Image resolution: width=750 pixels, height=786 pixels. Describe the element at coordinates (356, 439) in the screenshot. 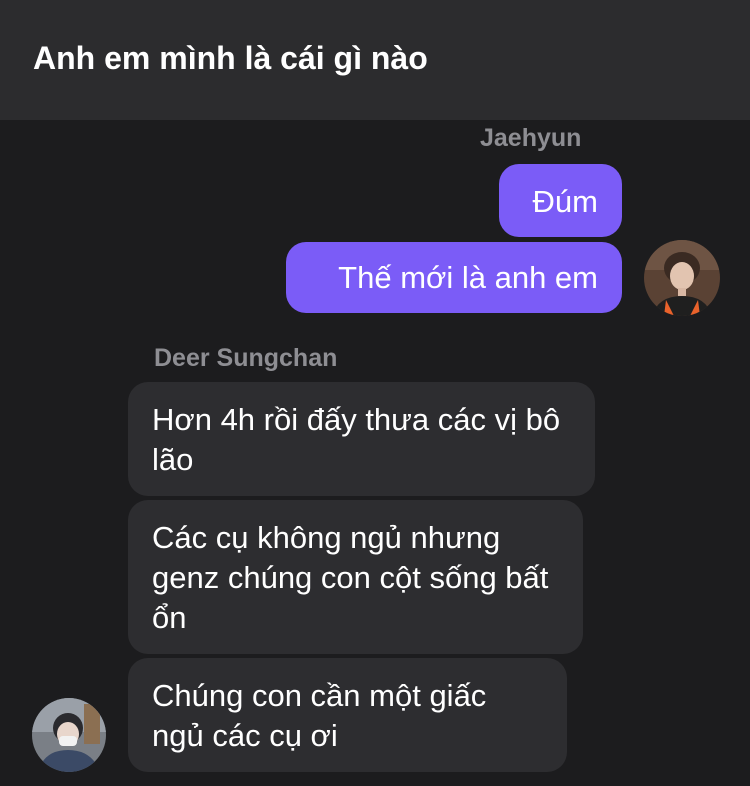

I see `message-text: Hơn 4h rồi đấy thưa các vị bô lão` at that location.